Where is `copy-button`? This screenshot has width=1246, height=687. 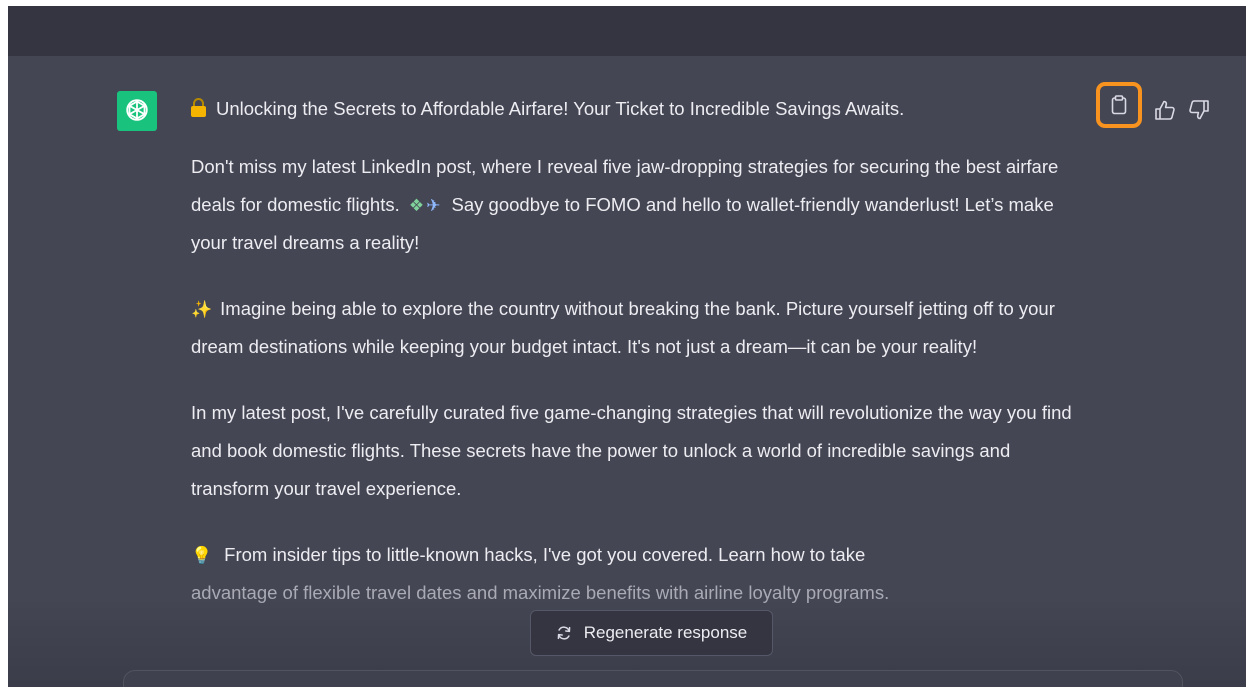 copy-button is located at coordinates (1119, 105).